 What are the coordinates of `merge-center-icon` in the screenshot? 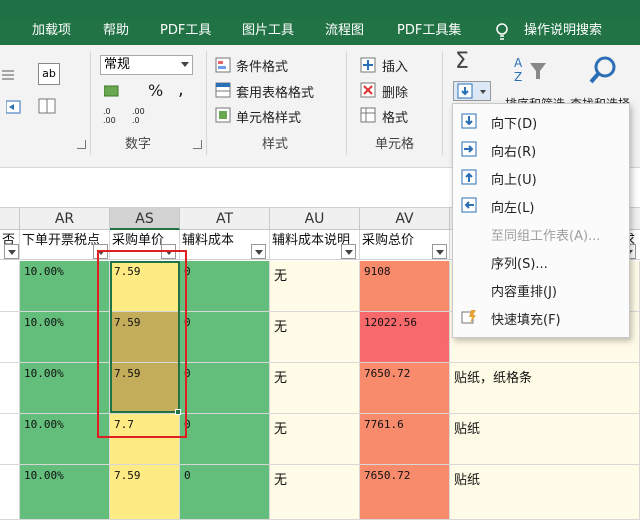 It's located at (49, 106).